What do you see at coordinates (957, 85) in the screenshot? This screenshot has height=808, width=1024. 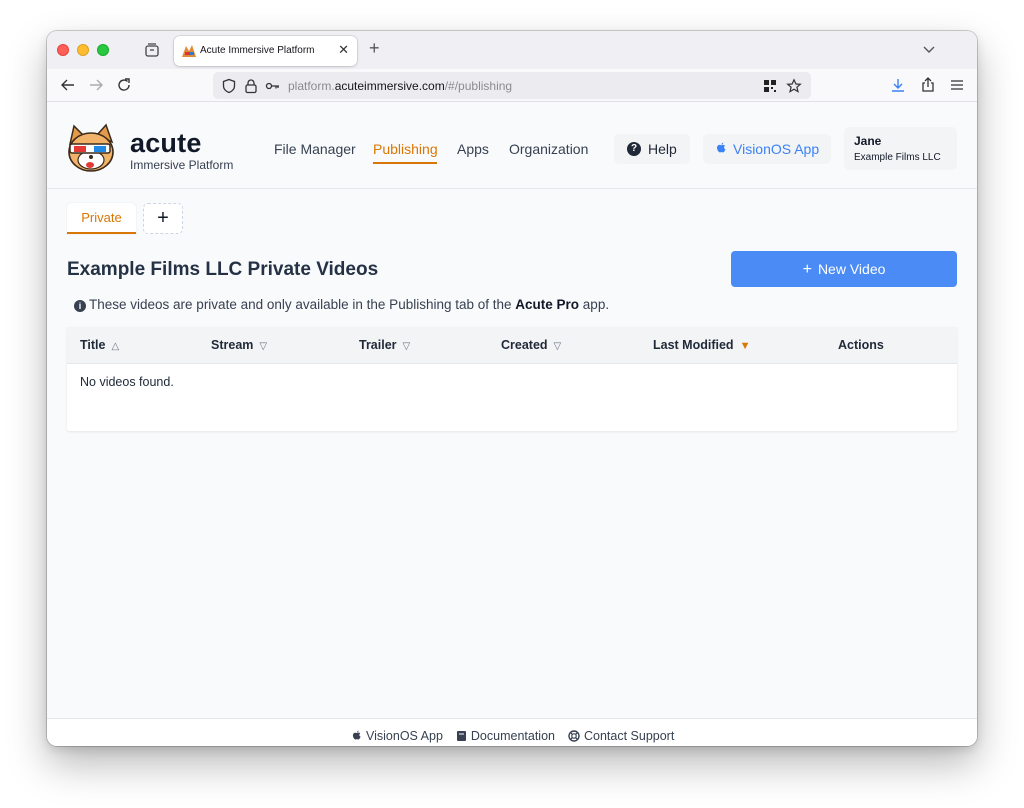 I see `menu-icon` at bounding box center [957, 85].